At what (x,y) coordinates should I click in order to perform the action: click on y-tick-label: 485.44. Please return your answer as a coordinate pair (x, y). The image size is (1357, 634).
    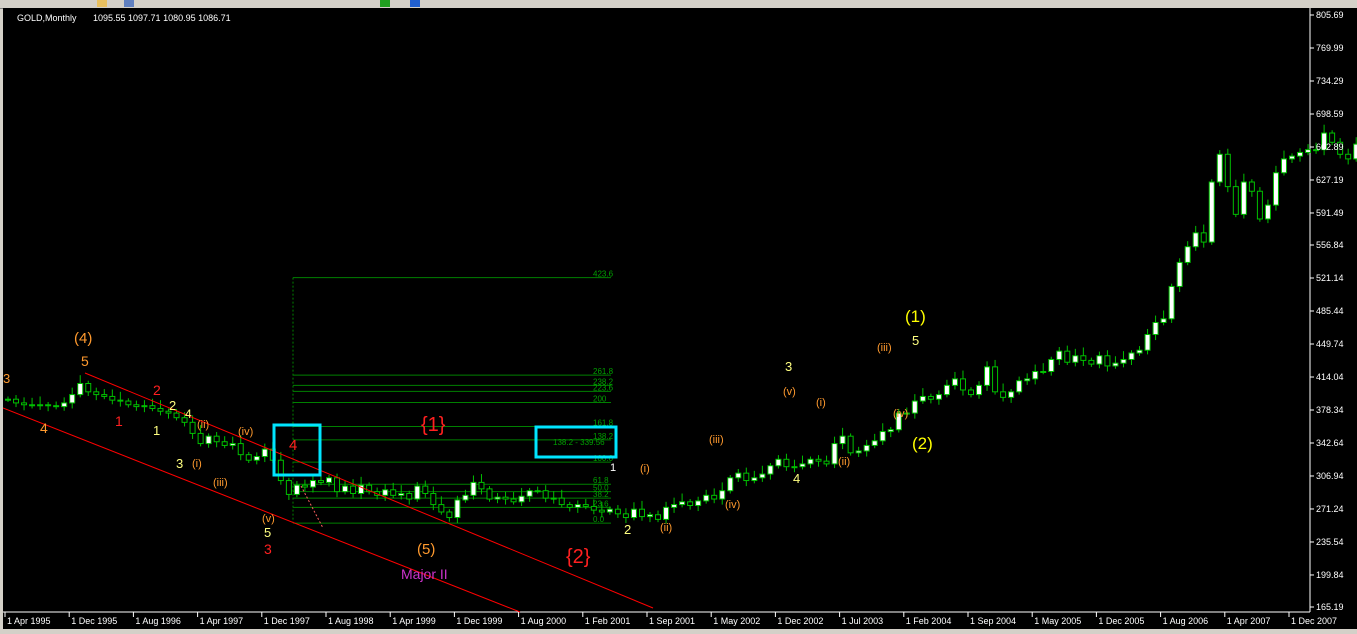
    Looking at the image, I should click on (1330, 311).